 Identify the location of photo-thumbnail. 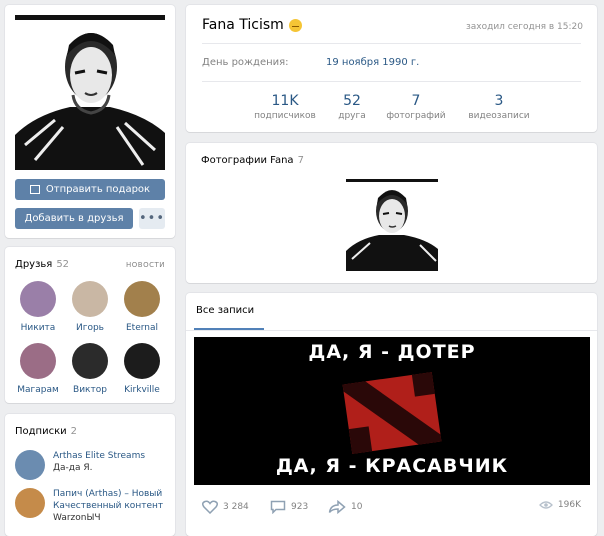
(392, 225).